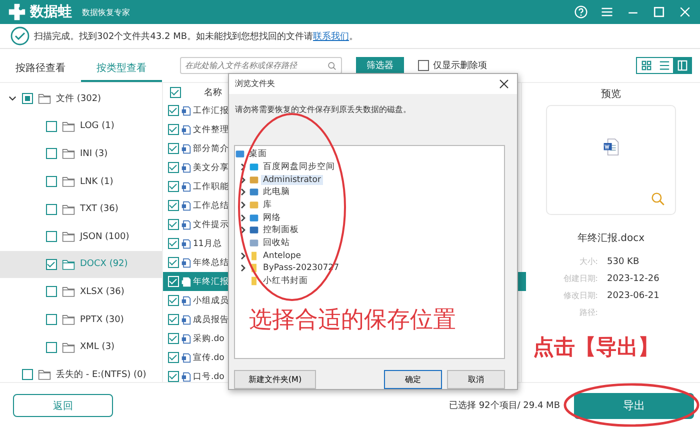 This screenshot has width=700, height=428. Describe the element at coordinates (504, 406) in the screenshot. I see `selection-summary: 已选择 92个项目/ 29.4 MB` at that location.